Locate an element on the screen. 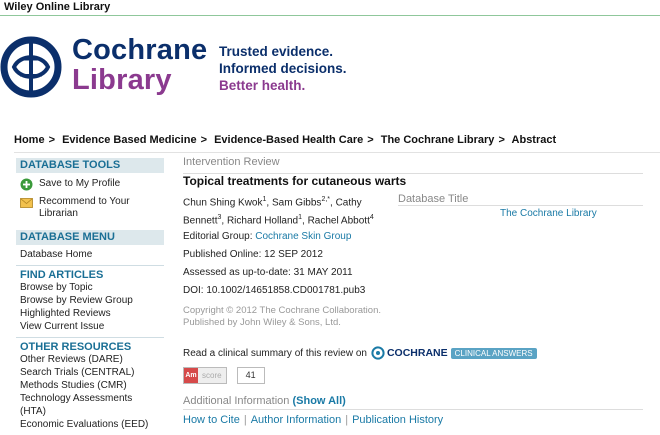 The height and width of the screenshot is (435, 660). sidebar-item-database-home: Database Home is located at coordinates (90, 254).